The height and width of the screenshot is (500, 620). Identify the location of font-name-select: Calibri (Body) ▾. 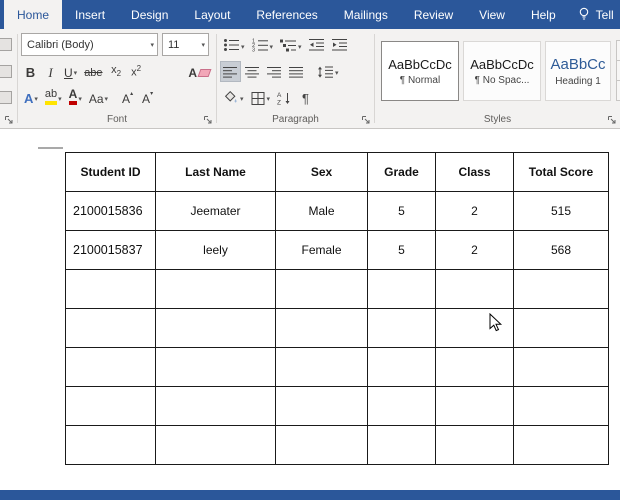
(89, 45).